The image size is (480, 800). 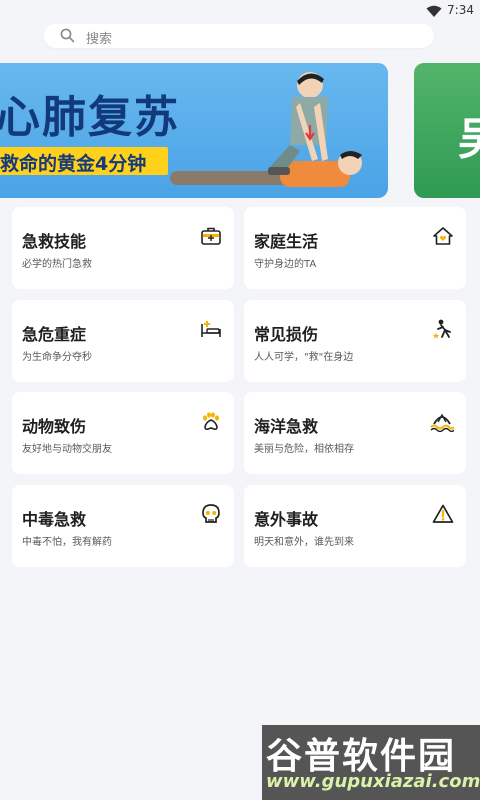 What do you see at coordinates (67, 37) in the screenshot?
I see `search-icon` at bounding box center [67, 37].